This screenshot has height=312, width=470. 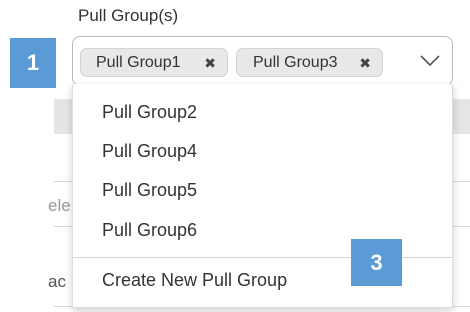 I want to click on dropdown-option: Pull Group4, so click(x=262, y=151).